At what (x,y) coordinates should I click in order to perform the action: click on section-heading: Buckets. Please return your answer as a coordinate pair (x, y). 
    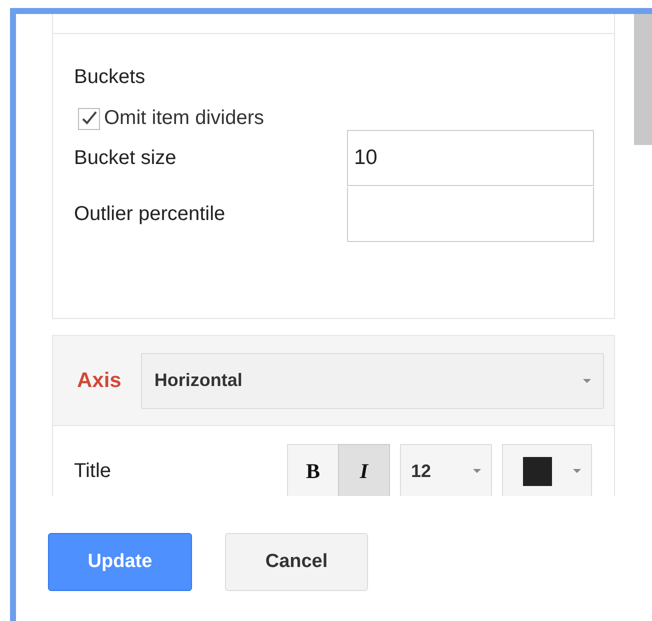
    Looking at the image, I should click on (110, 77).